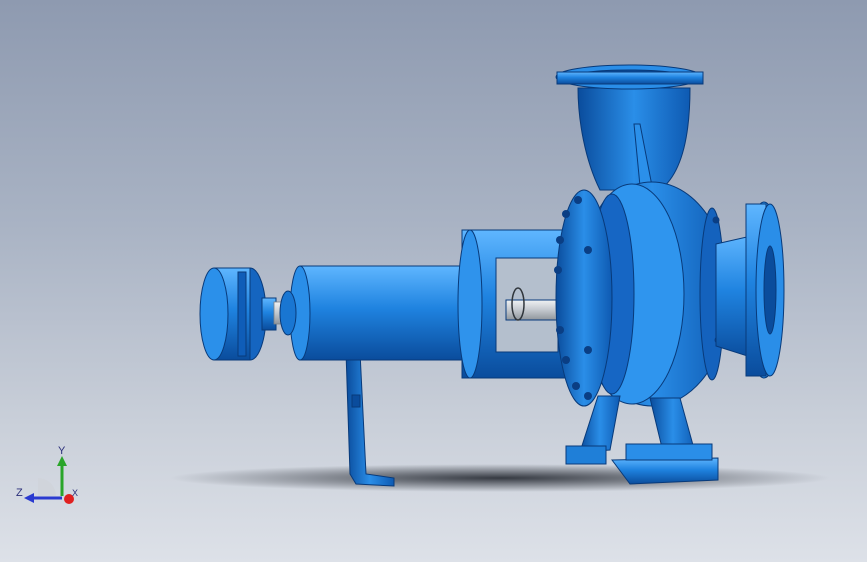 This screenshot has width=867, height=562. What do you see at coordinates (47, 487) in the screenshot?
I see `triad-plane` at bounding box center [47, 487].